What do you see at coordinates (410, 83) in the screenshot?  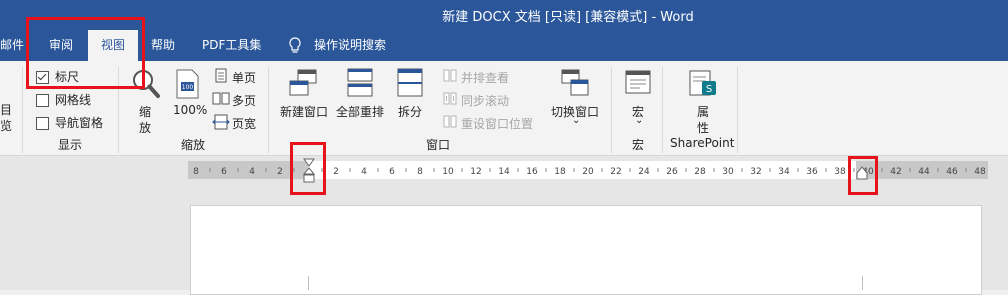 I see `split-window-icon` at bounding box center [410, 83].